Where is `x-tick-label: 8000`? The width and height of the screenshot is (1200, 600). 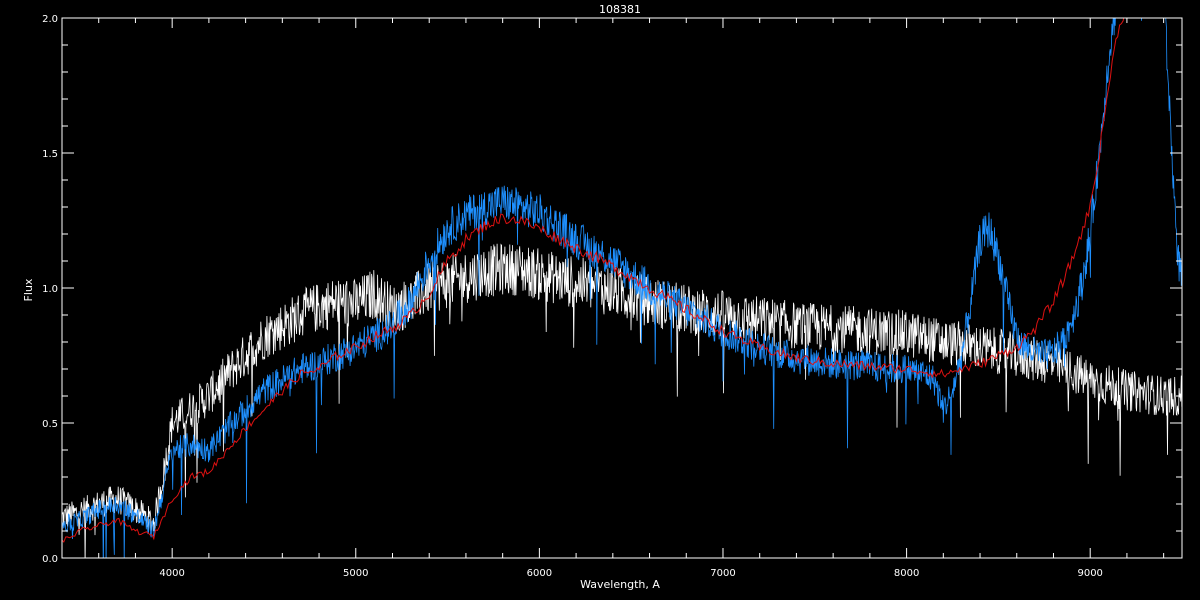 x-tick-label: 8000 is located at coordinates (906, 573).